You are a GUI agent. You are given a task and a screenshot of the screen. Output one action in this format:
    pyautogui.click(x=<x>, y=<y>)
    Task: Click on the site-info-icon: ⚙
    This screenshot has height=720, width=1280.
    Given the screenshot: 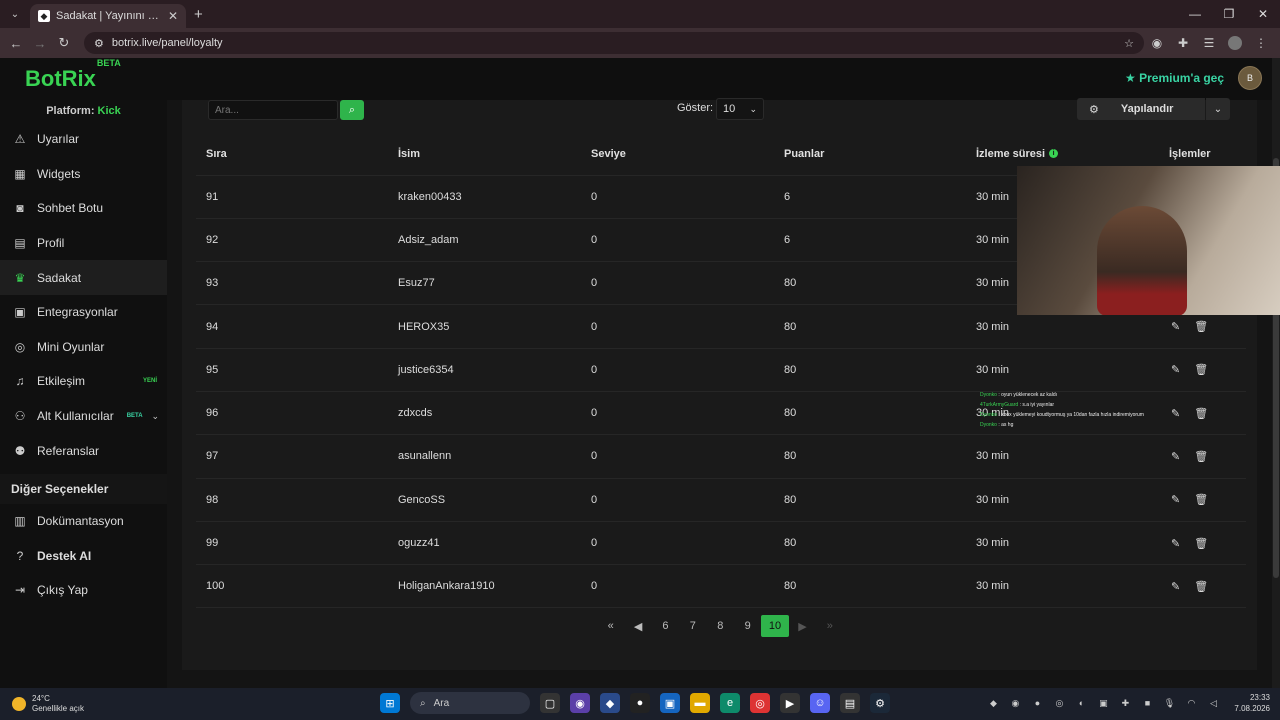 What is the action you would take?
    pyautogui.click(x=99, y=43)
    